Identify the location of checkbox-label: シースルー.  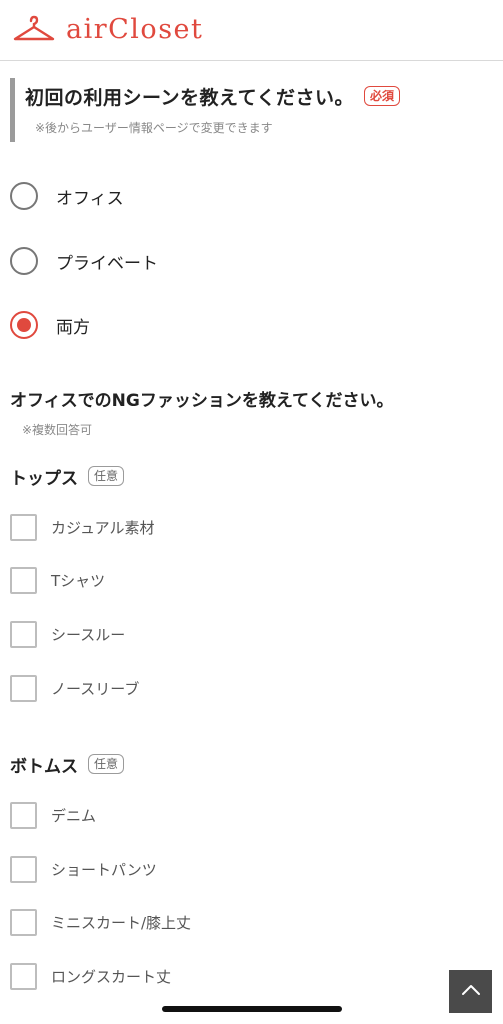
(88, 634).